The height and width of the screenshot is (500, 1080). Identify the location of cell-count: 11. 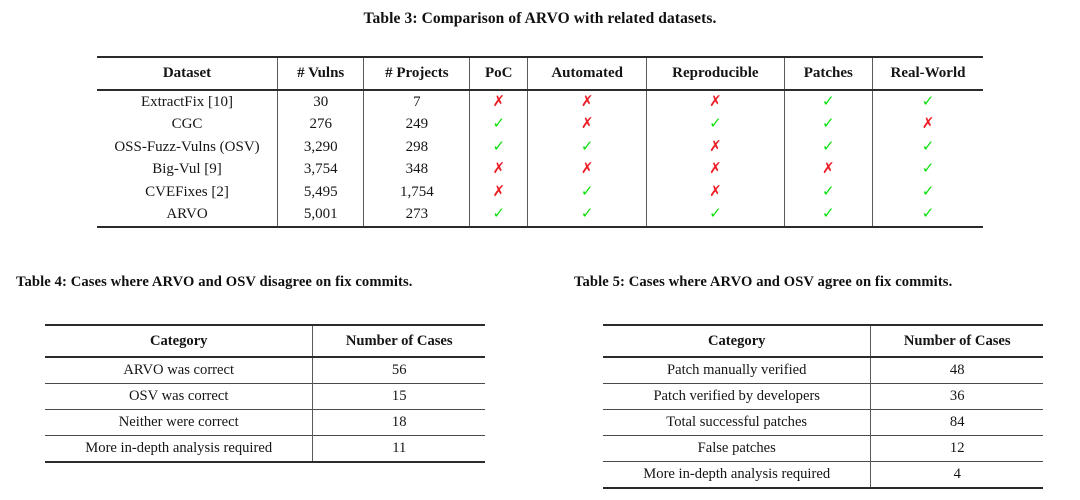
(398, 448).